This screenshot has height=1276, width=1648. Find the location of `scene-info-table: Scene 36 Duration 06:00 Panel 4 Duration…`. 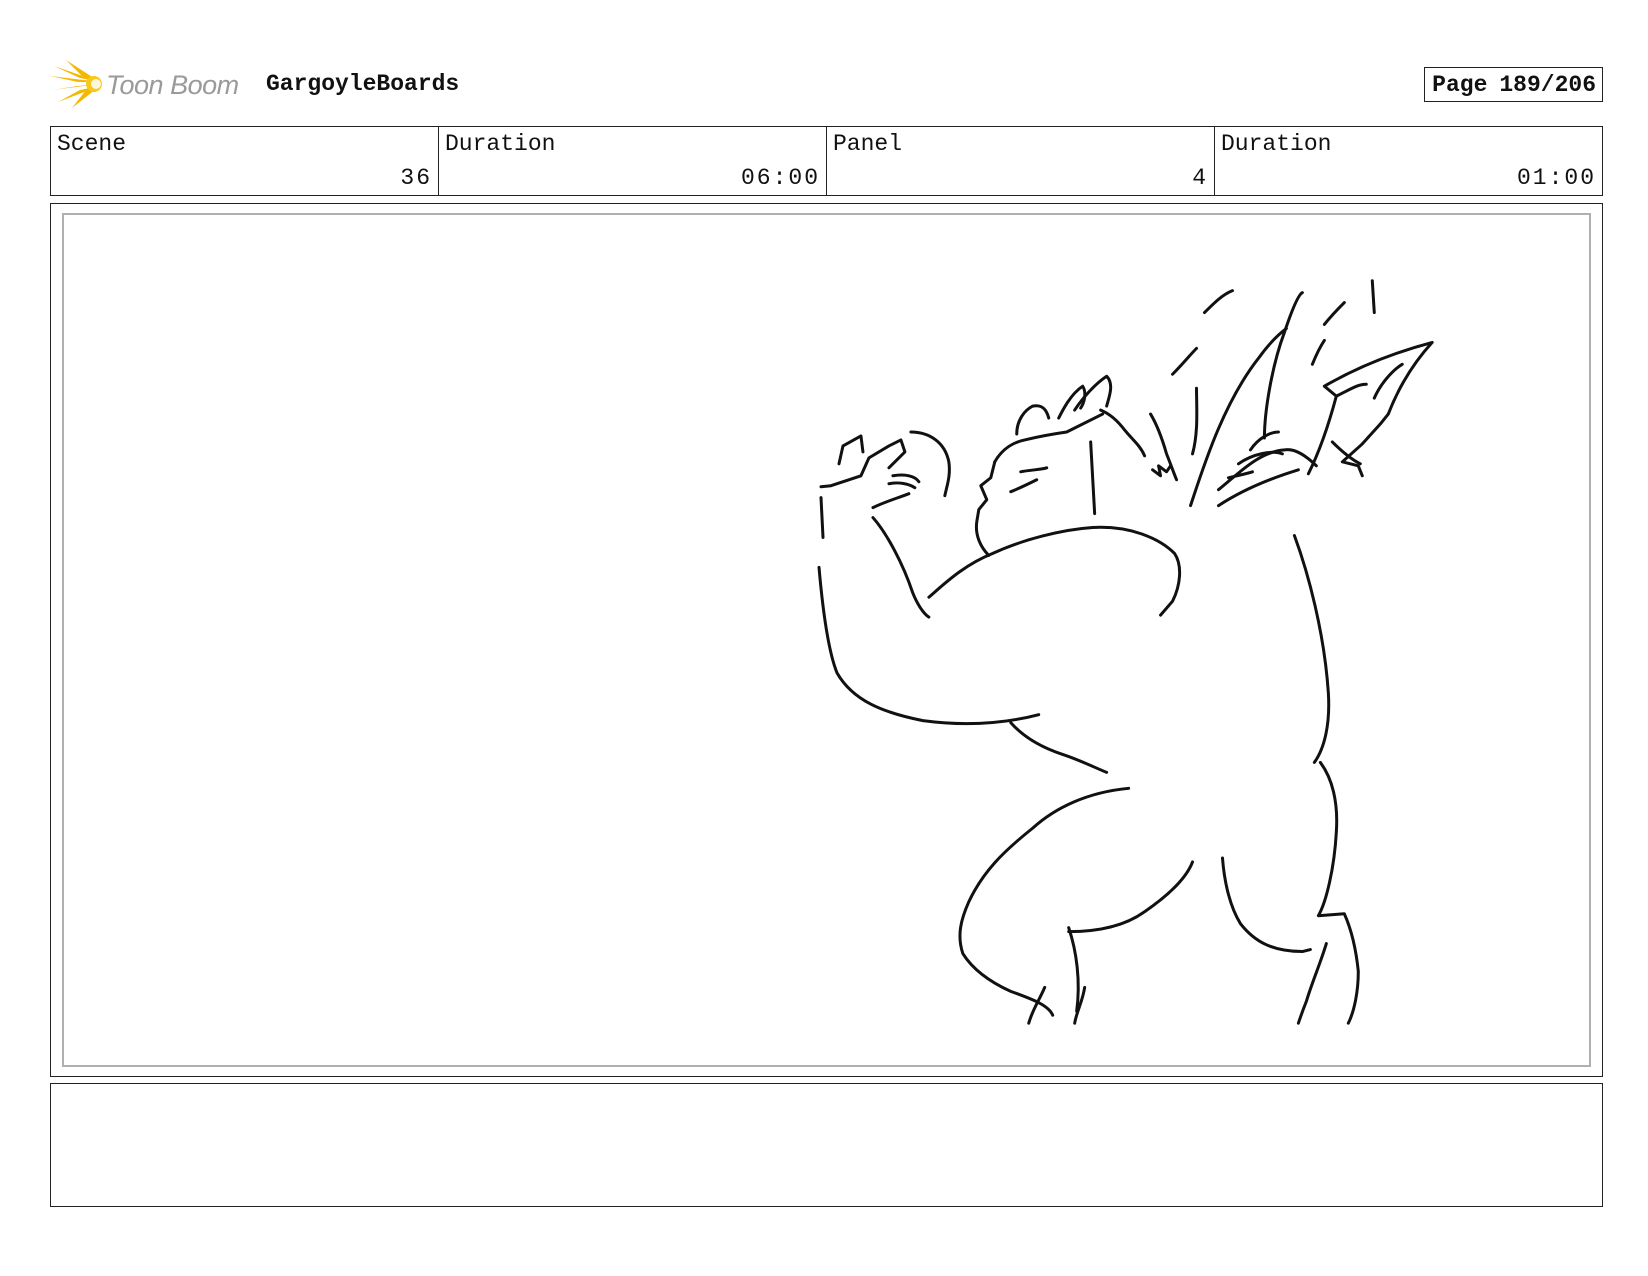

scene-info-table: Scene 36 Duration 06:00 Panel 4 Duration… is located at coordinates (826, 161).